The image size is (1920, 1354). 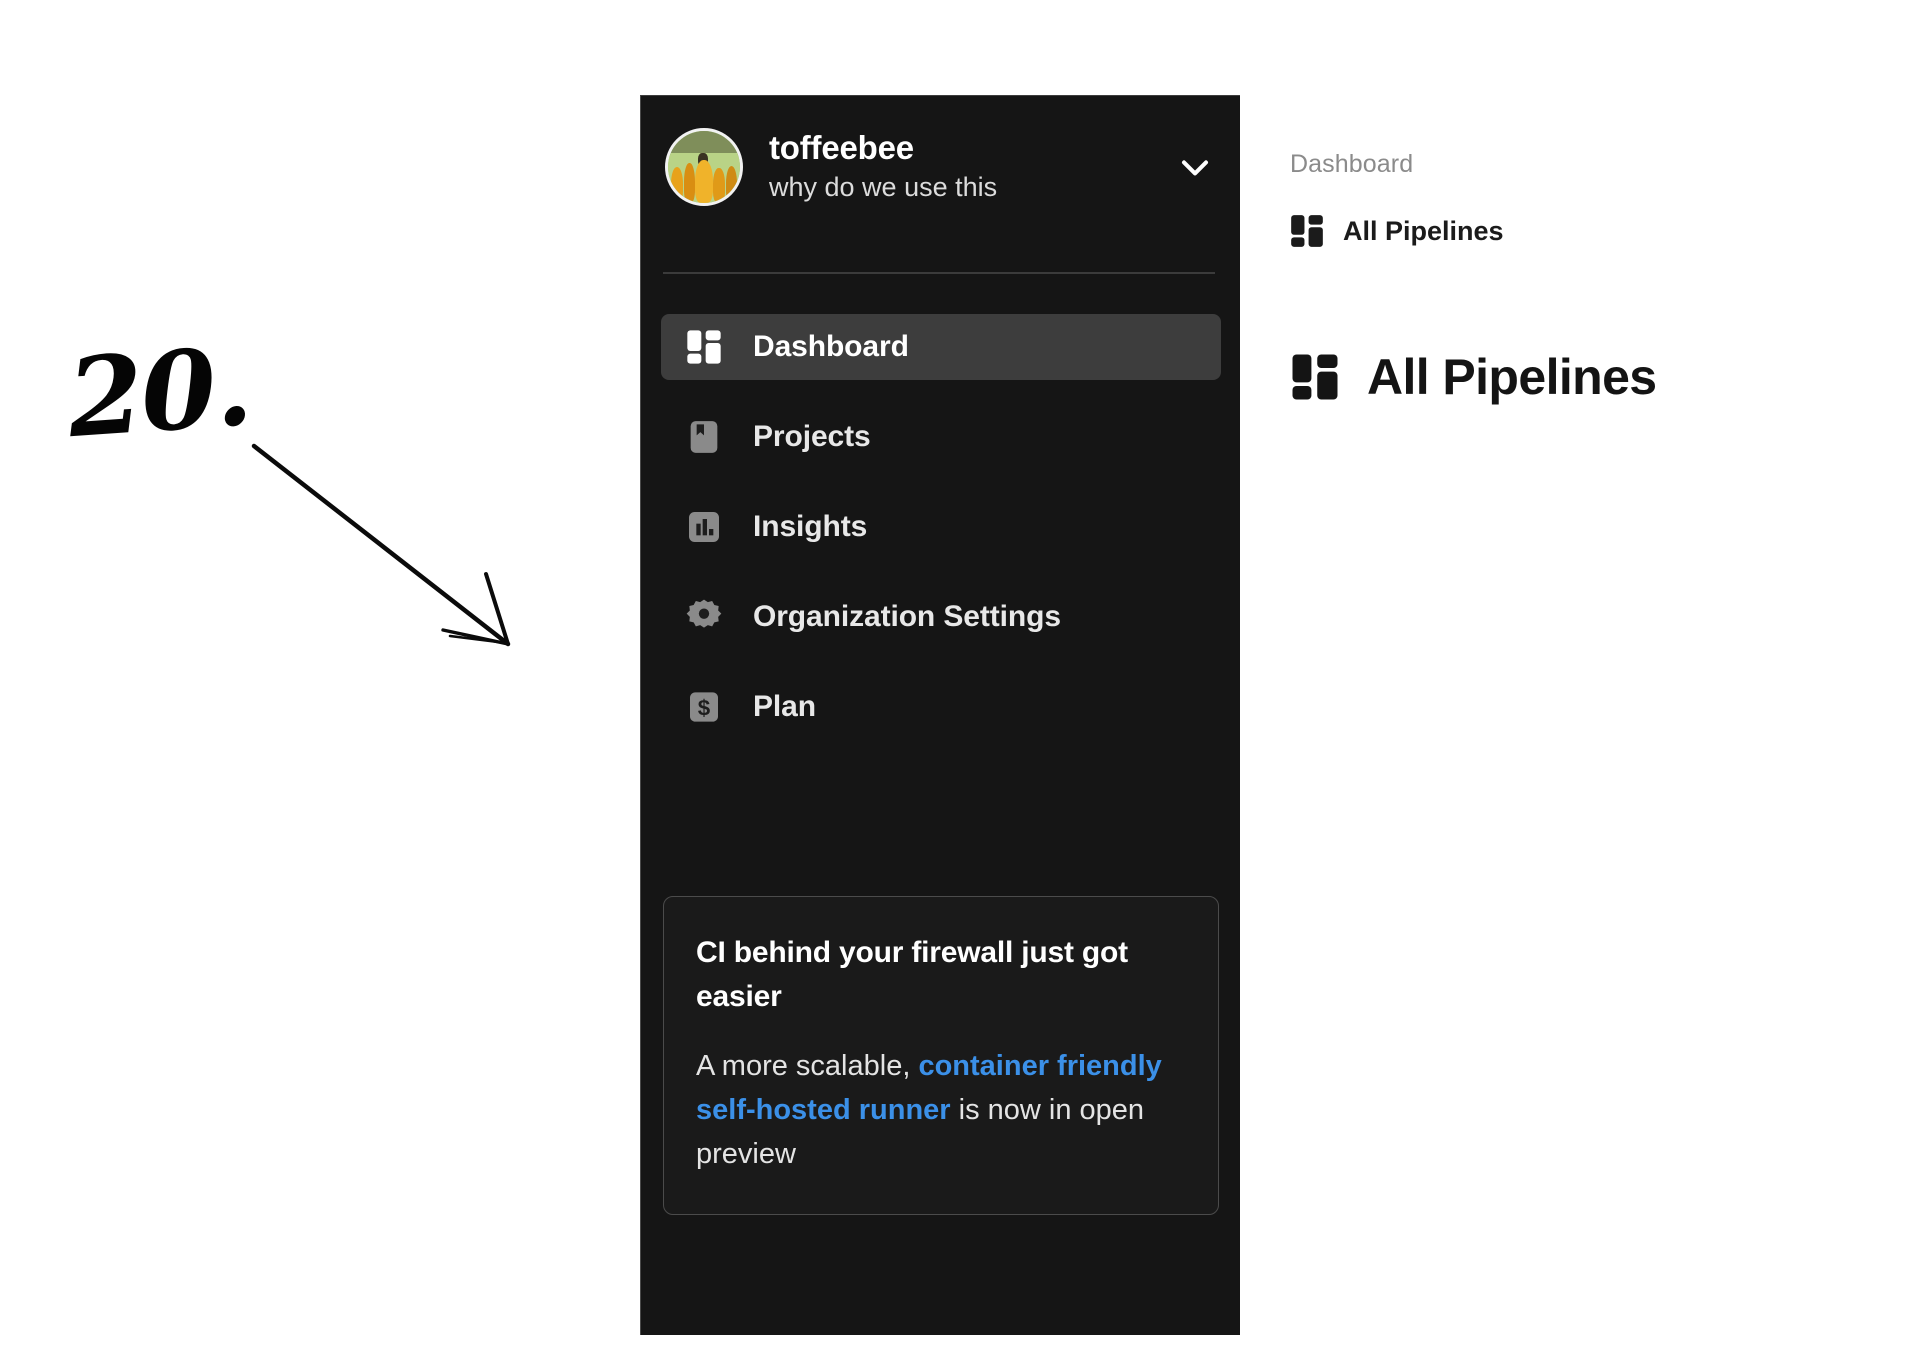 I want to click on sidebar-item-label: Plan, so click(x=784, y=706).